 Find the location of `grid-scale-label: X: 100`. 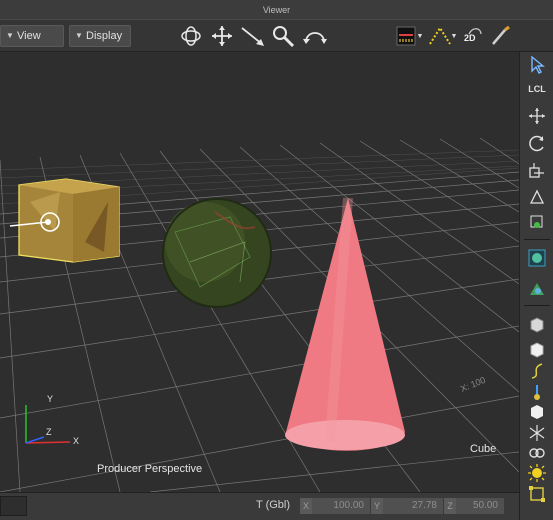

grid-scale-label: X: 100 is located at coordinates (473, 384).